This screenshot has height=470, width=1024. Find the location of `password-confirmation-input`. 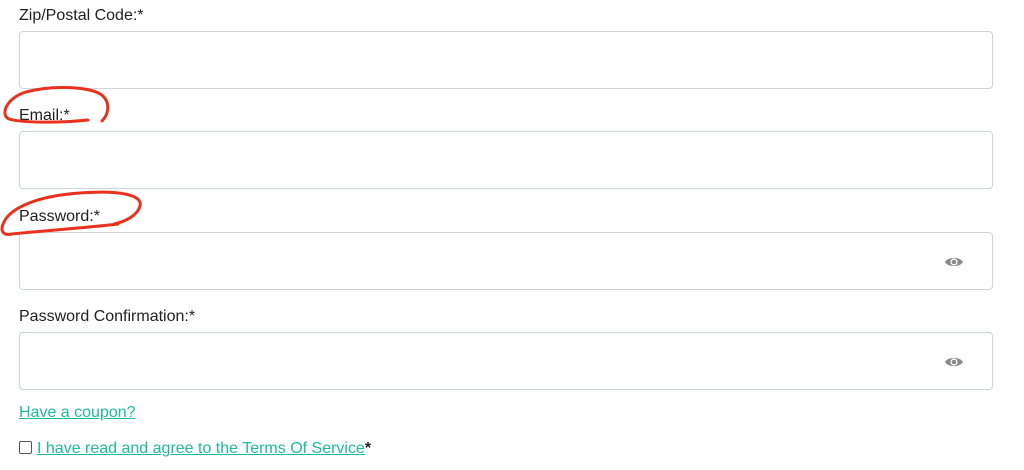

password-confirmation-input is located at coordinates (506, 361).